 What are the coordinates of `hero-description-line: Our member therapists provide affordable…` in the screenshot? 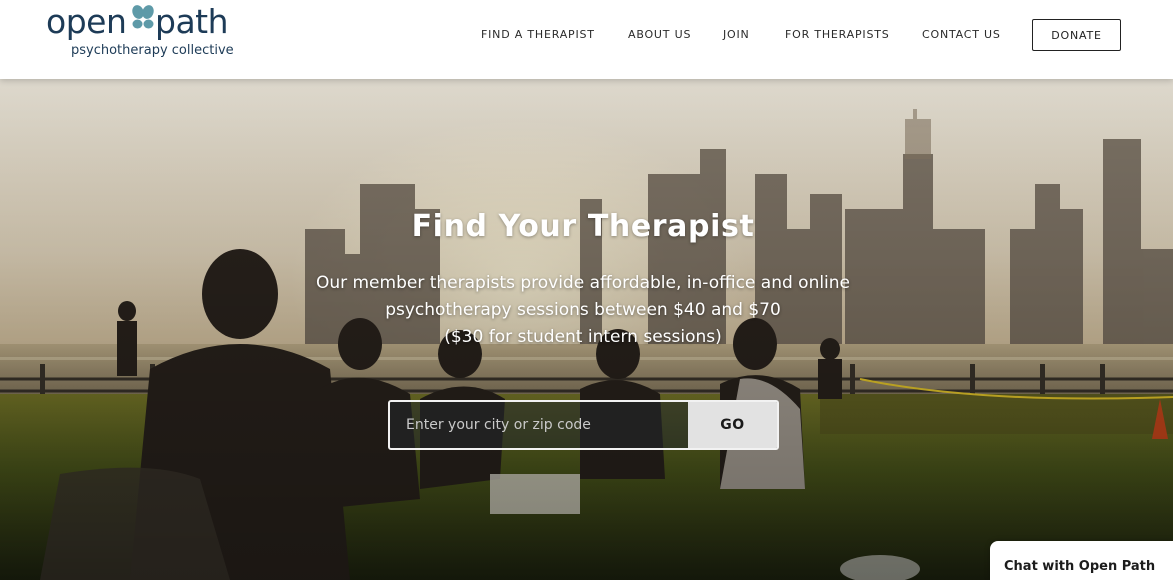 It's located at (583, 283).